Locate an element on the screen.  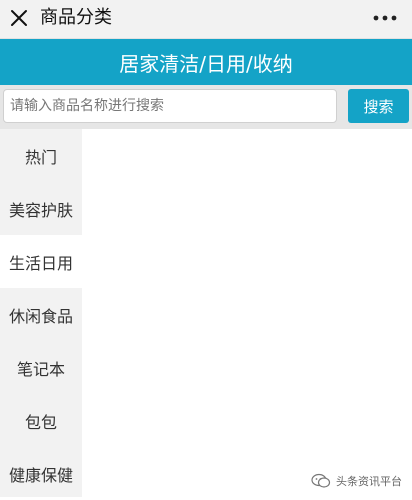
category-sidebar: 热门 美容护肤 生活日用 休闲食品 笔记本 包包 健康保健 is located at coordinates (41, 313).